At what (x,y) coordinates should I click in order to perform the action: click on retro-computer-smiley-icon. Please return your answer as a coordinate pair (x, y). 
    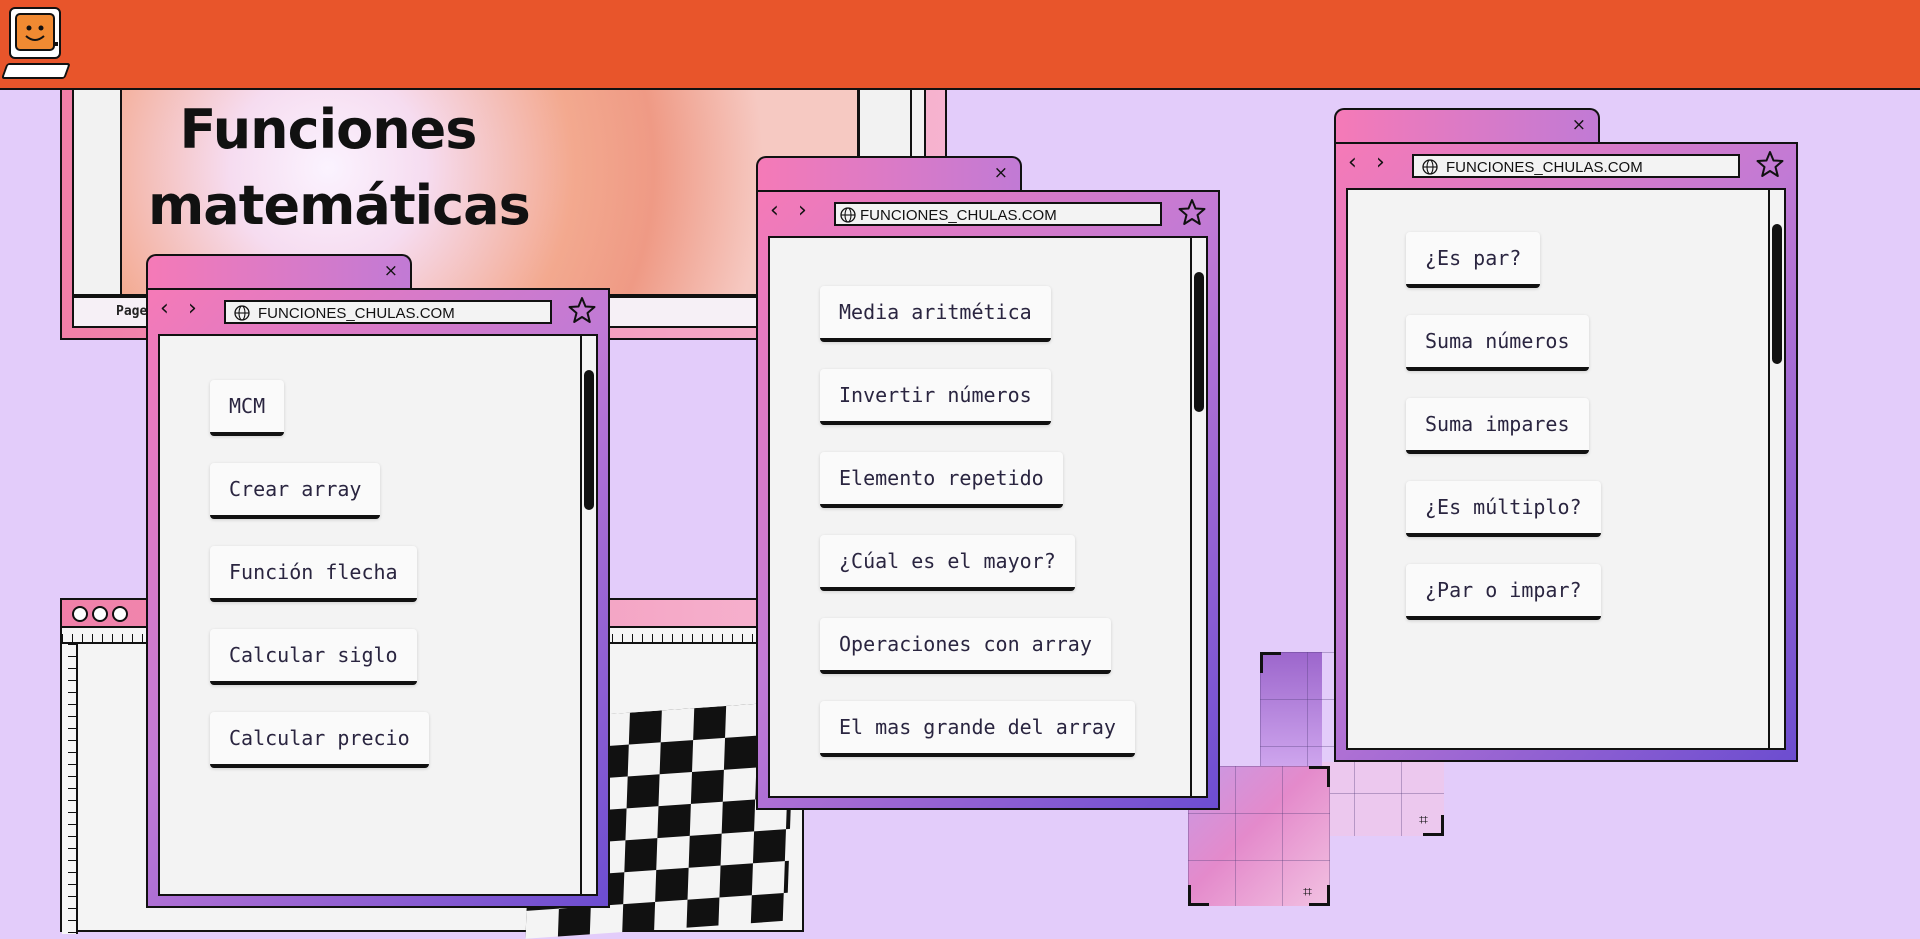
    Looking at the image, I should click on (39, 41).